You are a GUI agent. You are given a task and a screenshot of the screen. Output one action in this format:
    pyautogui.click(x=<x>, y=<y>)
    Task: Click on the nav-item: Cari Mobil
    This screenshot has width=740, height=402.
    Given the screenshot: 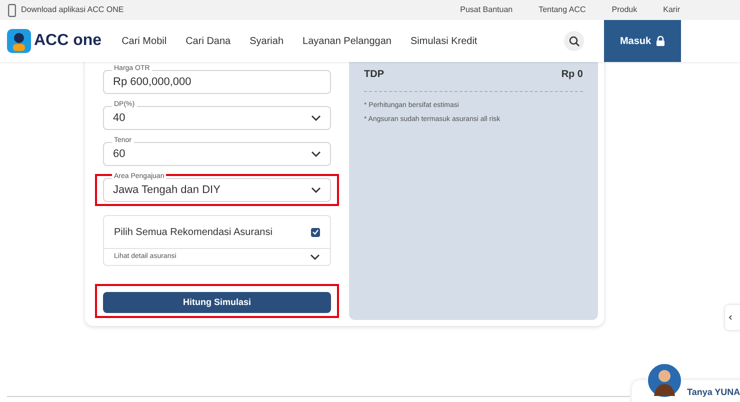 What is the action you would take?
    pyautogui.click(x=144, y=41)
    